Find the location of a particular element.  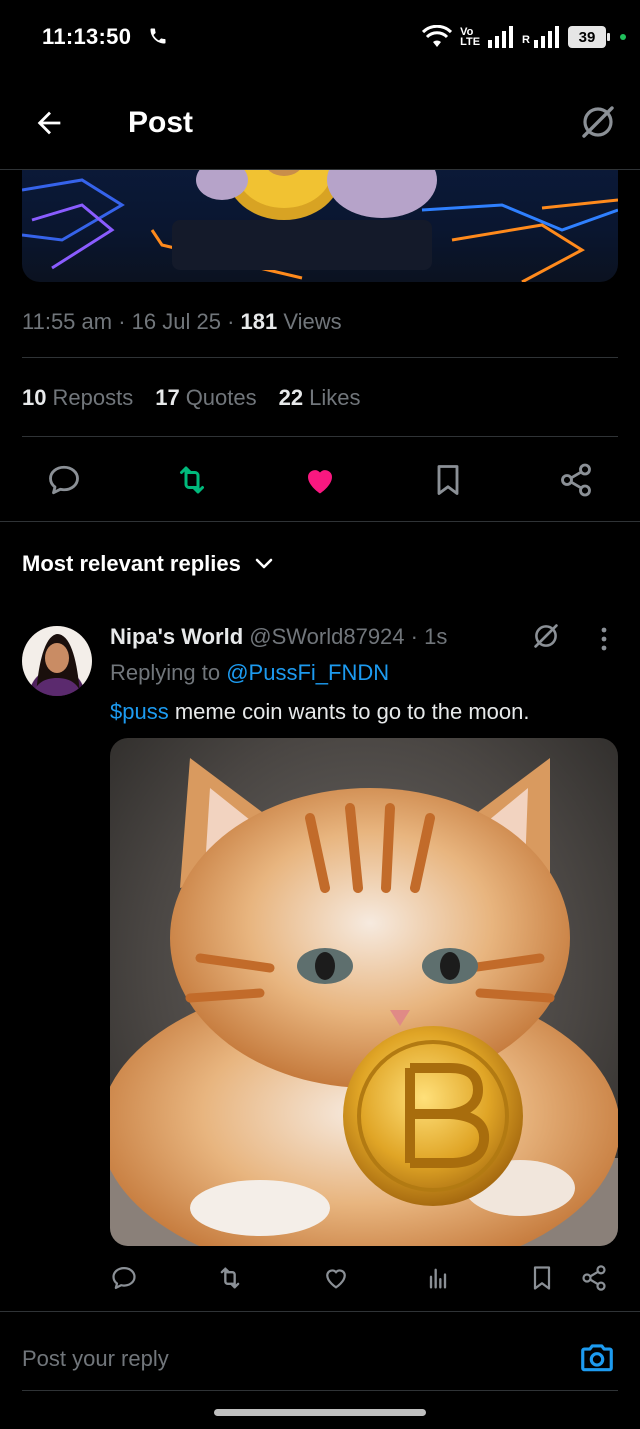

battery-icon: 39 is located at coordinates (589, 37).